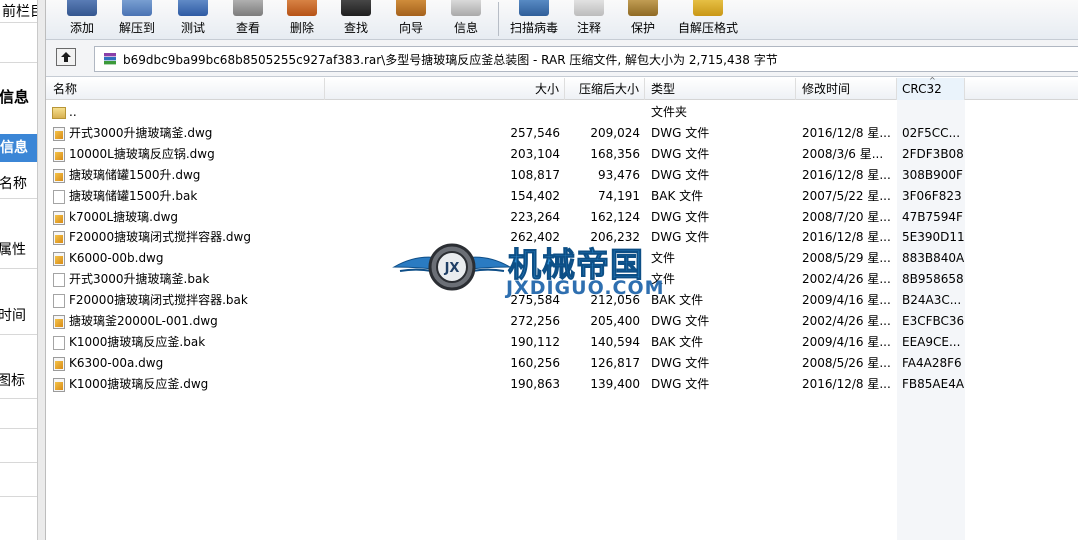 This screenshot has height=540, width=1078. What do you see at coordinates (535, 153) in the screenshot?
I see `file-size: 203,104` at bounding box center [535, 153].